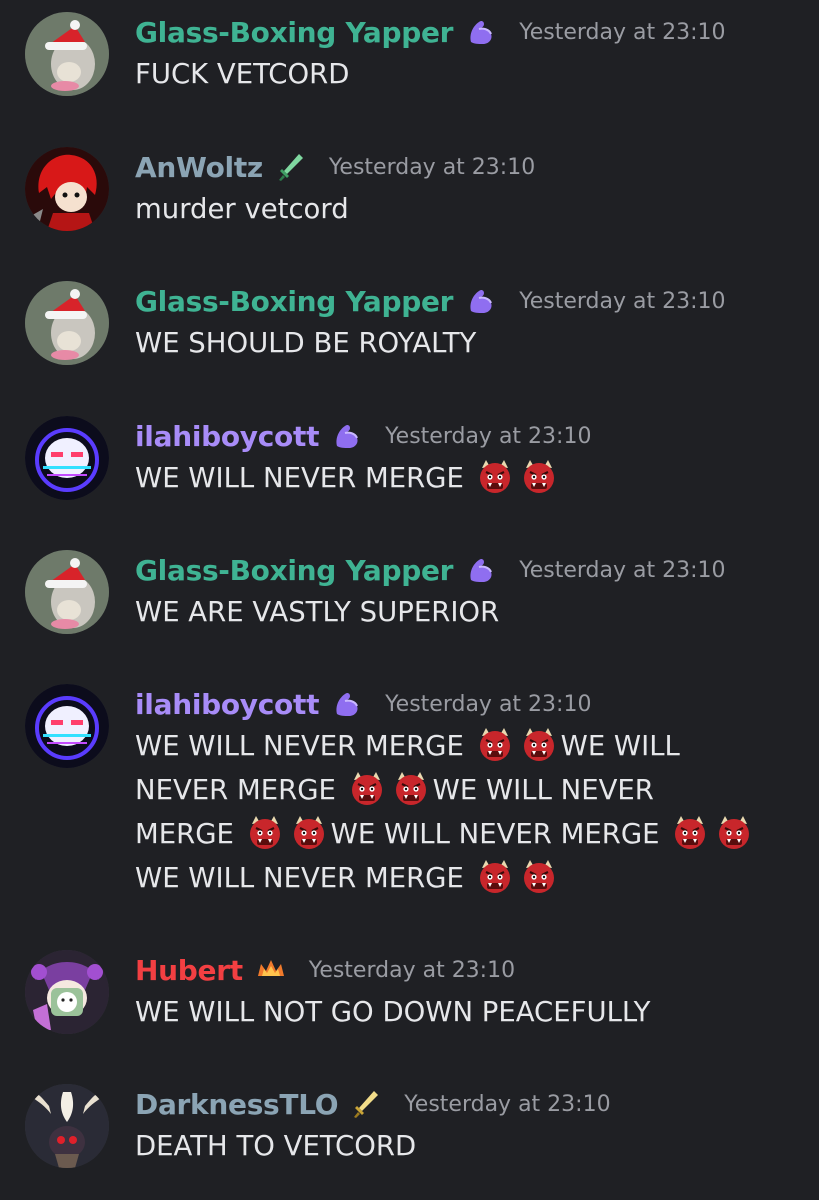 The image size is (819, 1200). Describe the element at coordinates (271, 970) in the screenshot. I see `flame-crown-icon` at that location.